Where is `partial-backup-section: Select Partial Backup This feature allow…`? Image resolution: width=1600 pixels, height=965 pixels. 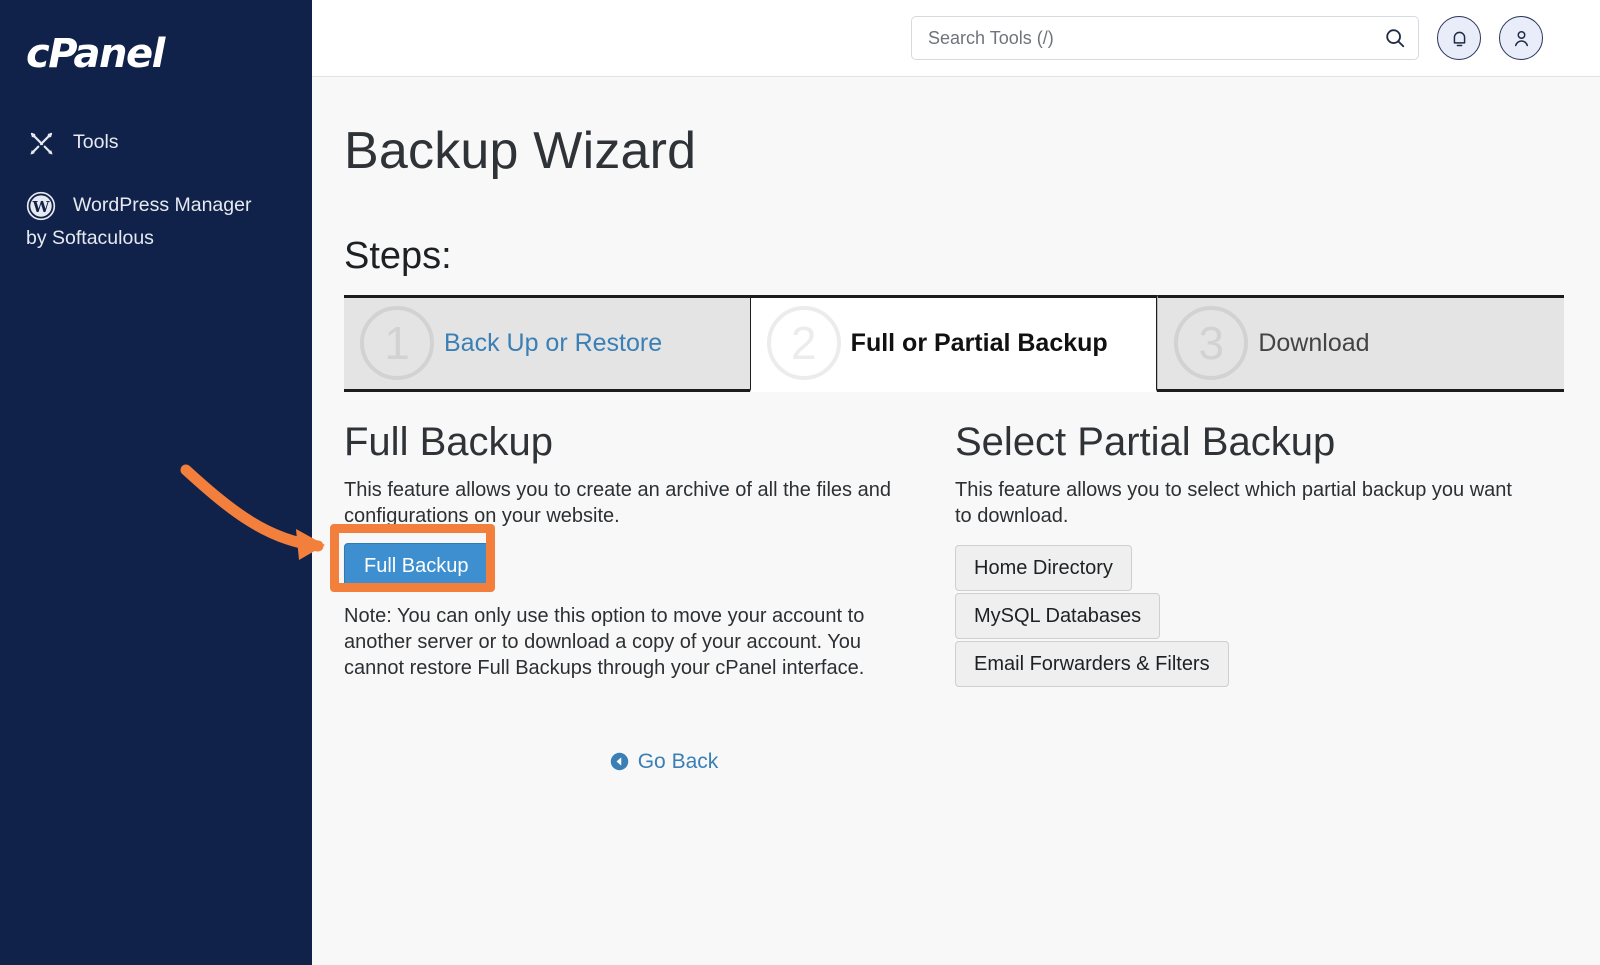
partial-backup-section: Select Partial Backup This feature allow… is located at coordinates (1258, 553).